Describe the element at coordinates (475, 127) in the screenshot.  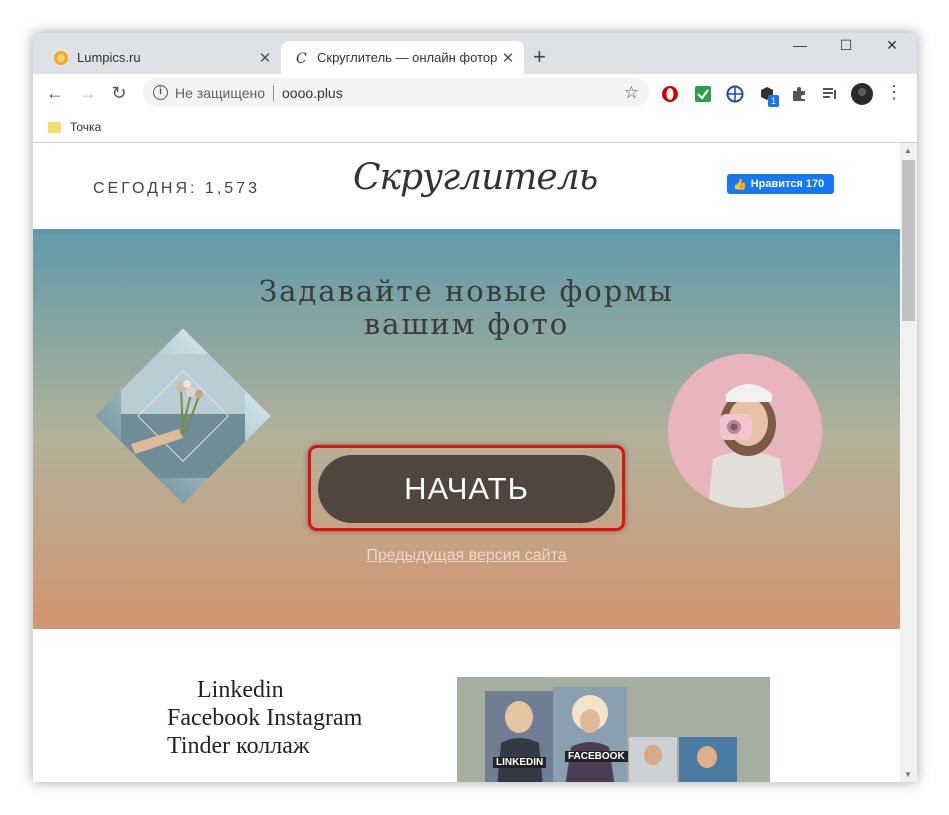
I see `bookmarks-bar: Точка` at that location.